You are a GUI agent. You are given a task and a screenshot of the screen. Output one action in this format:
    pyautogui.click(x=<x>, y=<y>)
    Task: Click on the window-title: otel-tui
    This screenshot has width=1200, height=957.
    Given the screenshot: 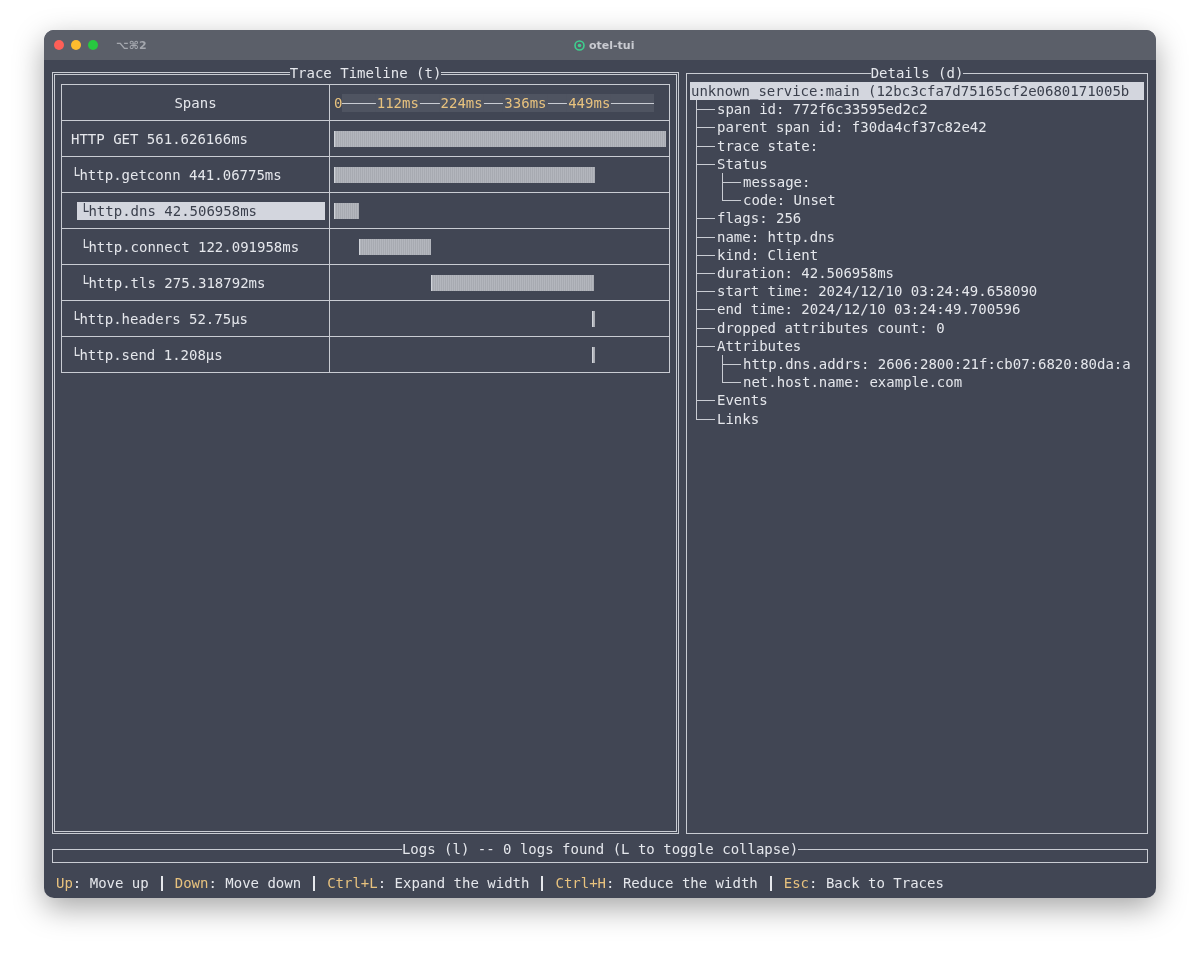 What is the action you would take?
    pyautogui.click(x=612, y=45)
    